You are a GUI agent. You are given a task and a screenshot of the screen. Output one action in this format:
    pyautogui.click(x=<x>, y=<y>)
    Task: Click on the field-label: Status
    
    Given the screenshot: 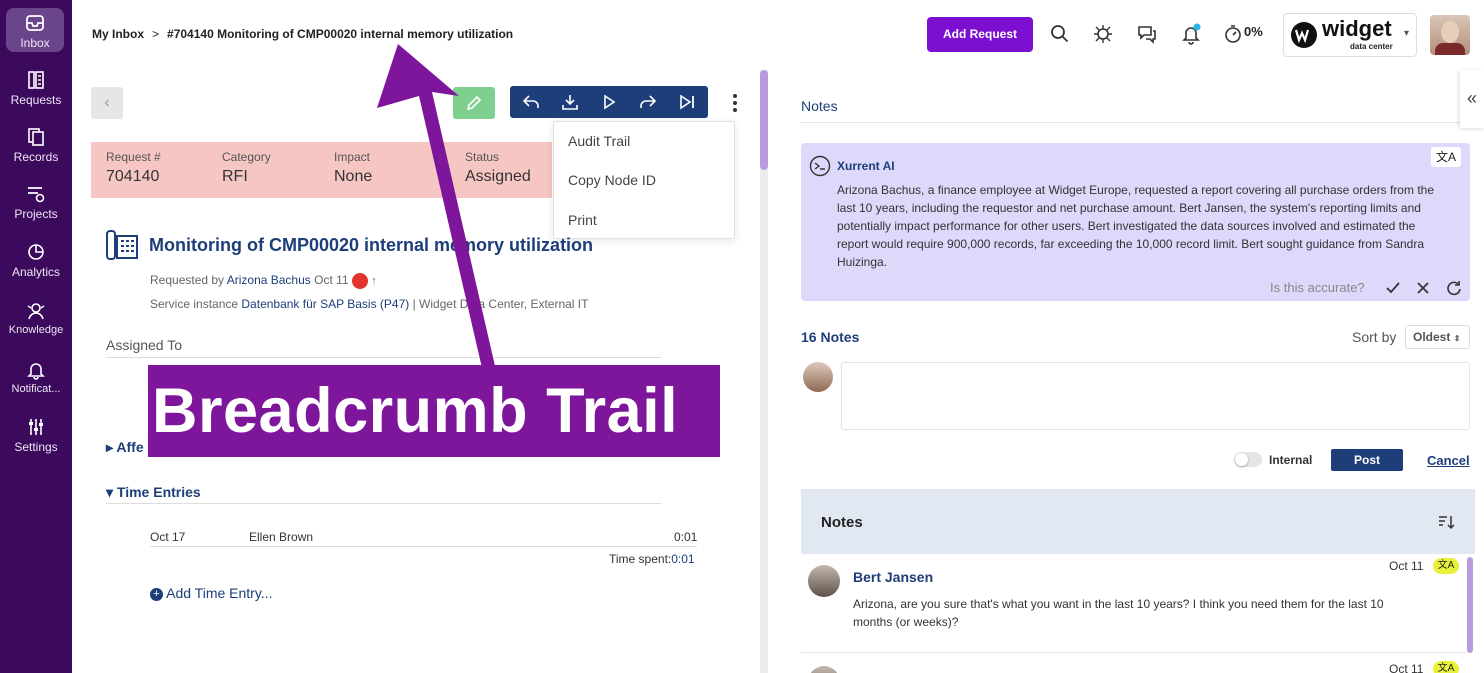 What is the action you would take?
    pyautogui.click(x=482, y=157)
    